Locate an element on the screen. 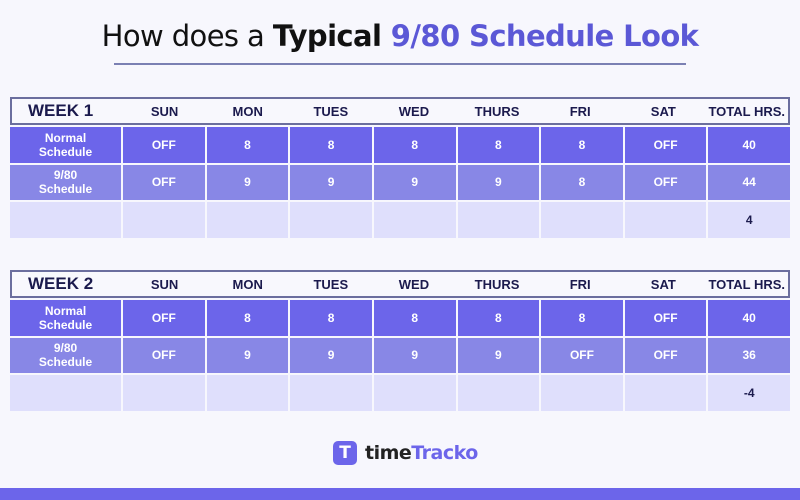 The image size is (800, 500). bottom-accent-bar is located at coordinates (400, 494).